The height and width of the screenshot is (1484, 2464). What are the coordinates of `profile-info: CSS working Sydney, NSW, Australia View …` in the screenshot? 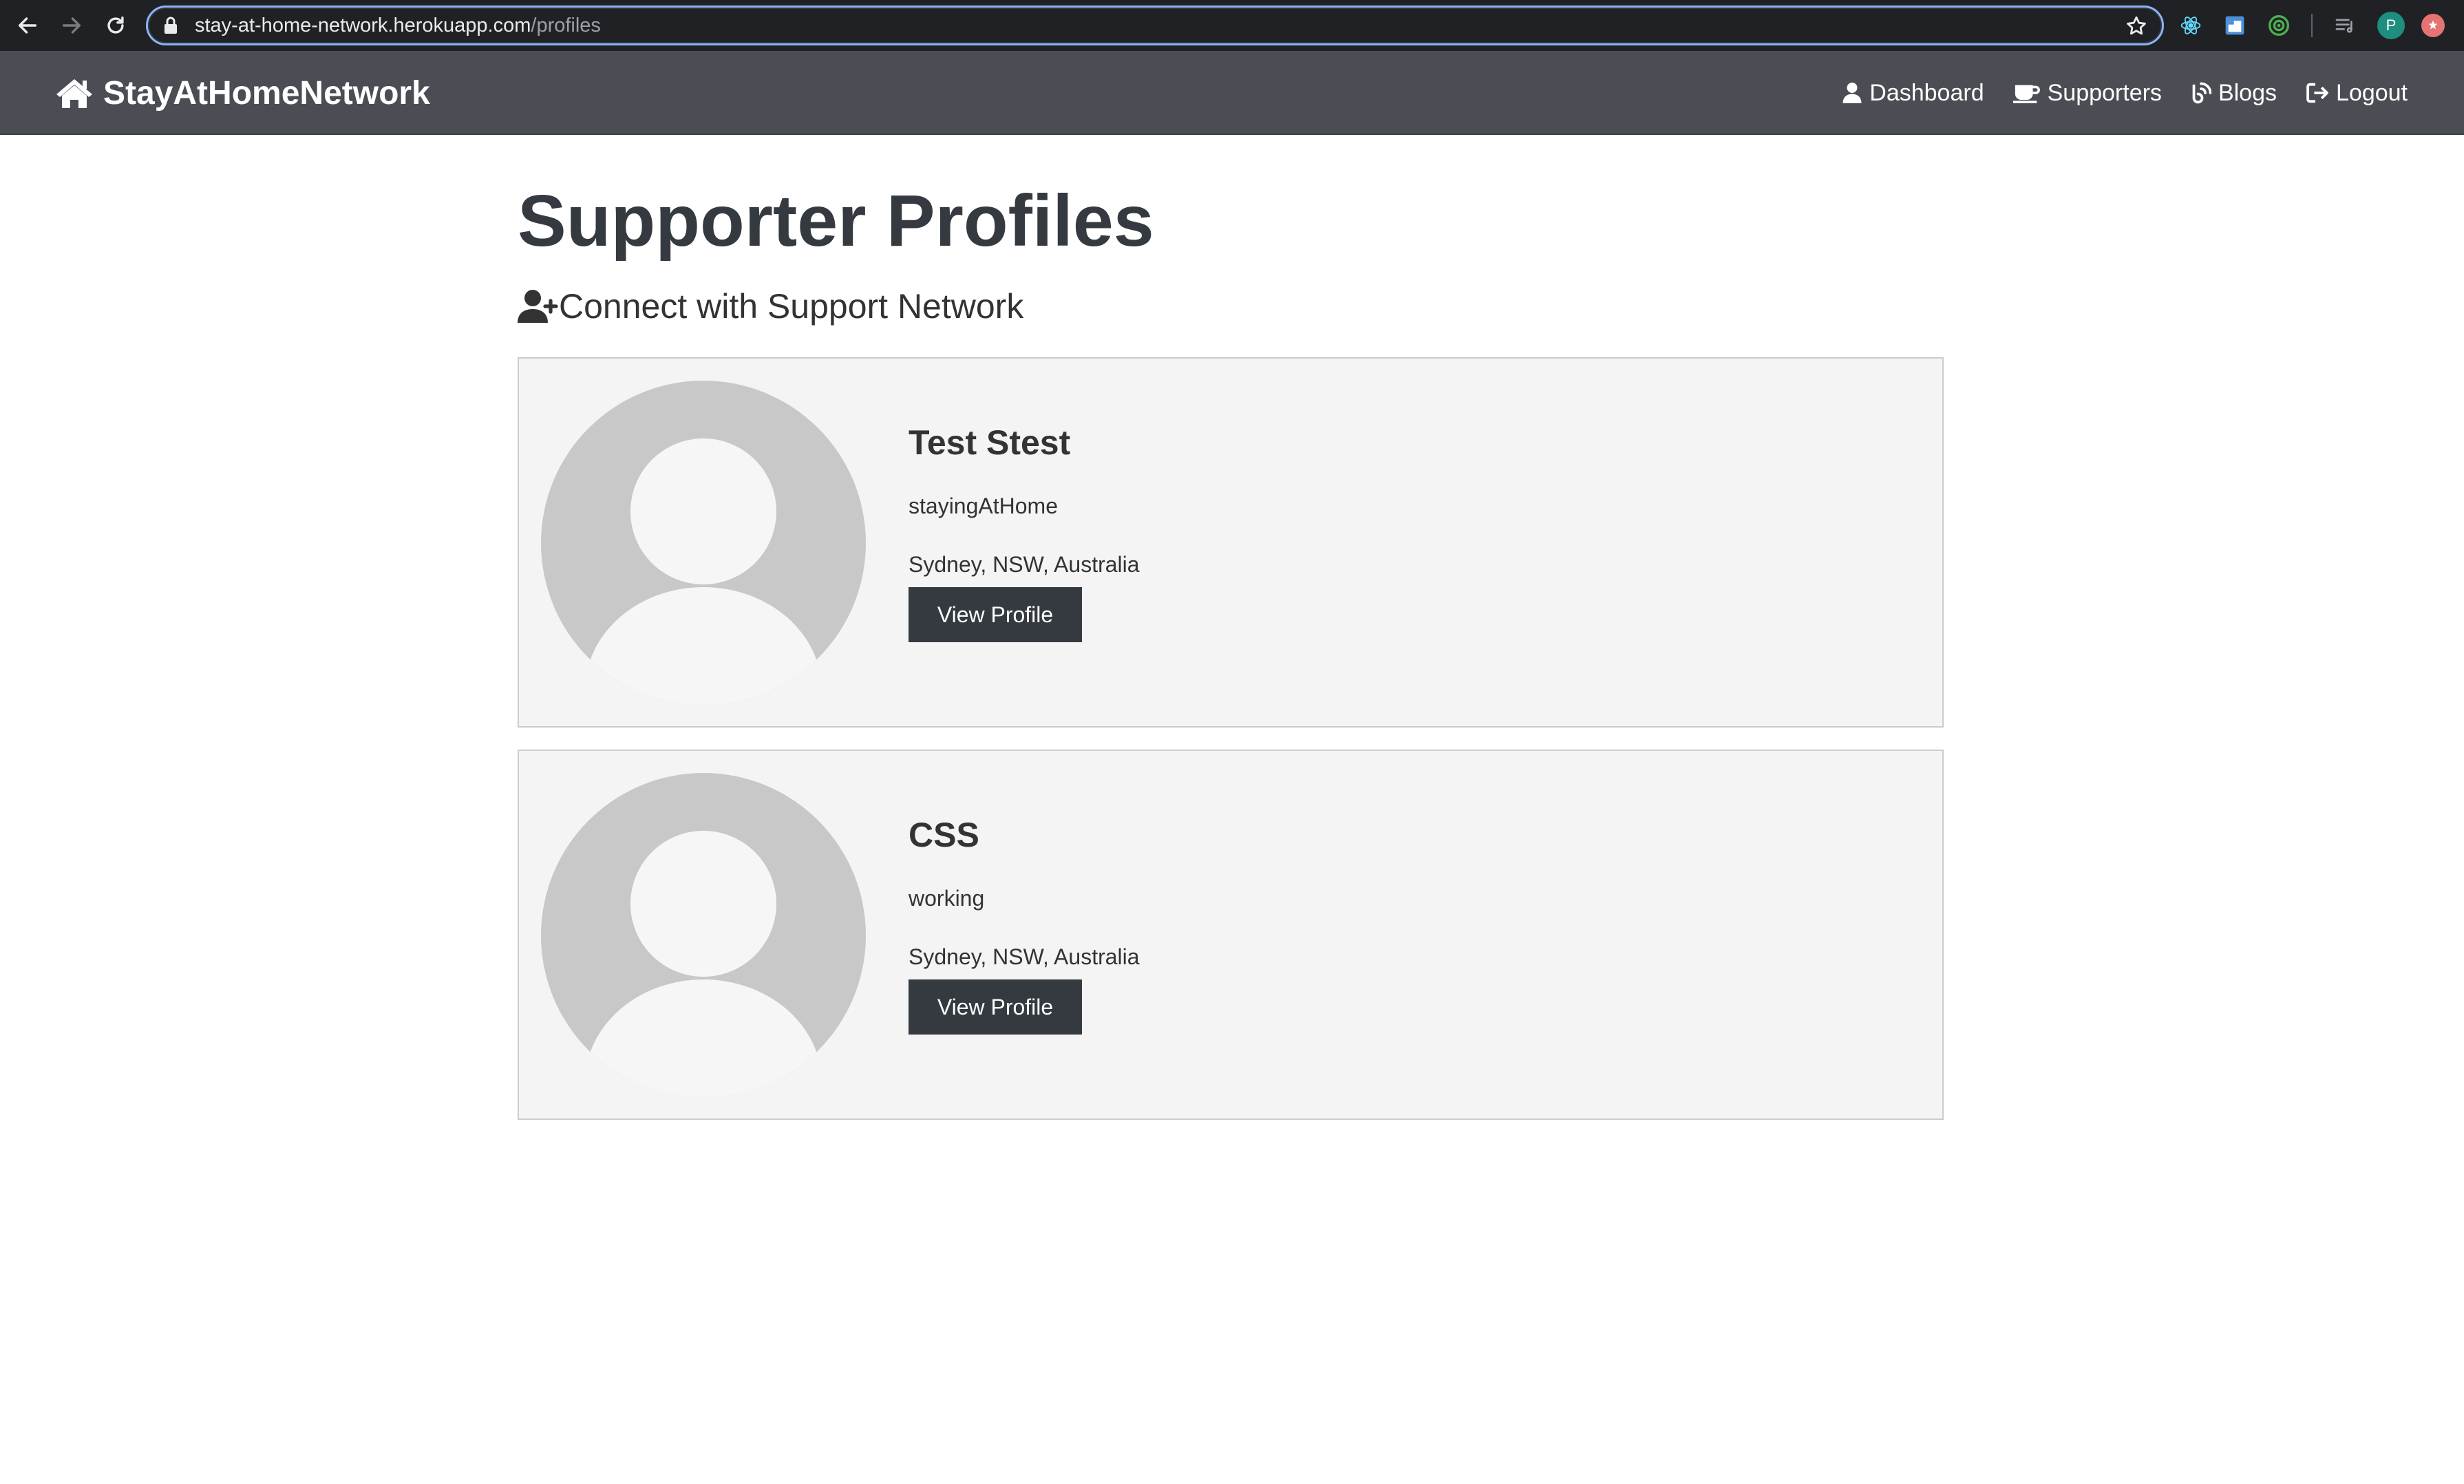 It's located at (1025, 924).